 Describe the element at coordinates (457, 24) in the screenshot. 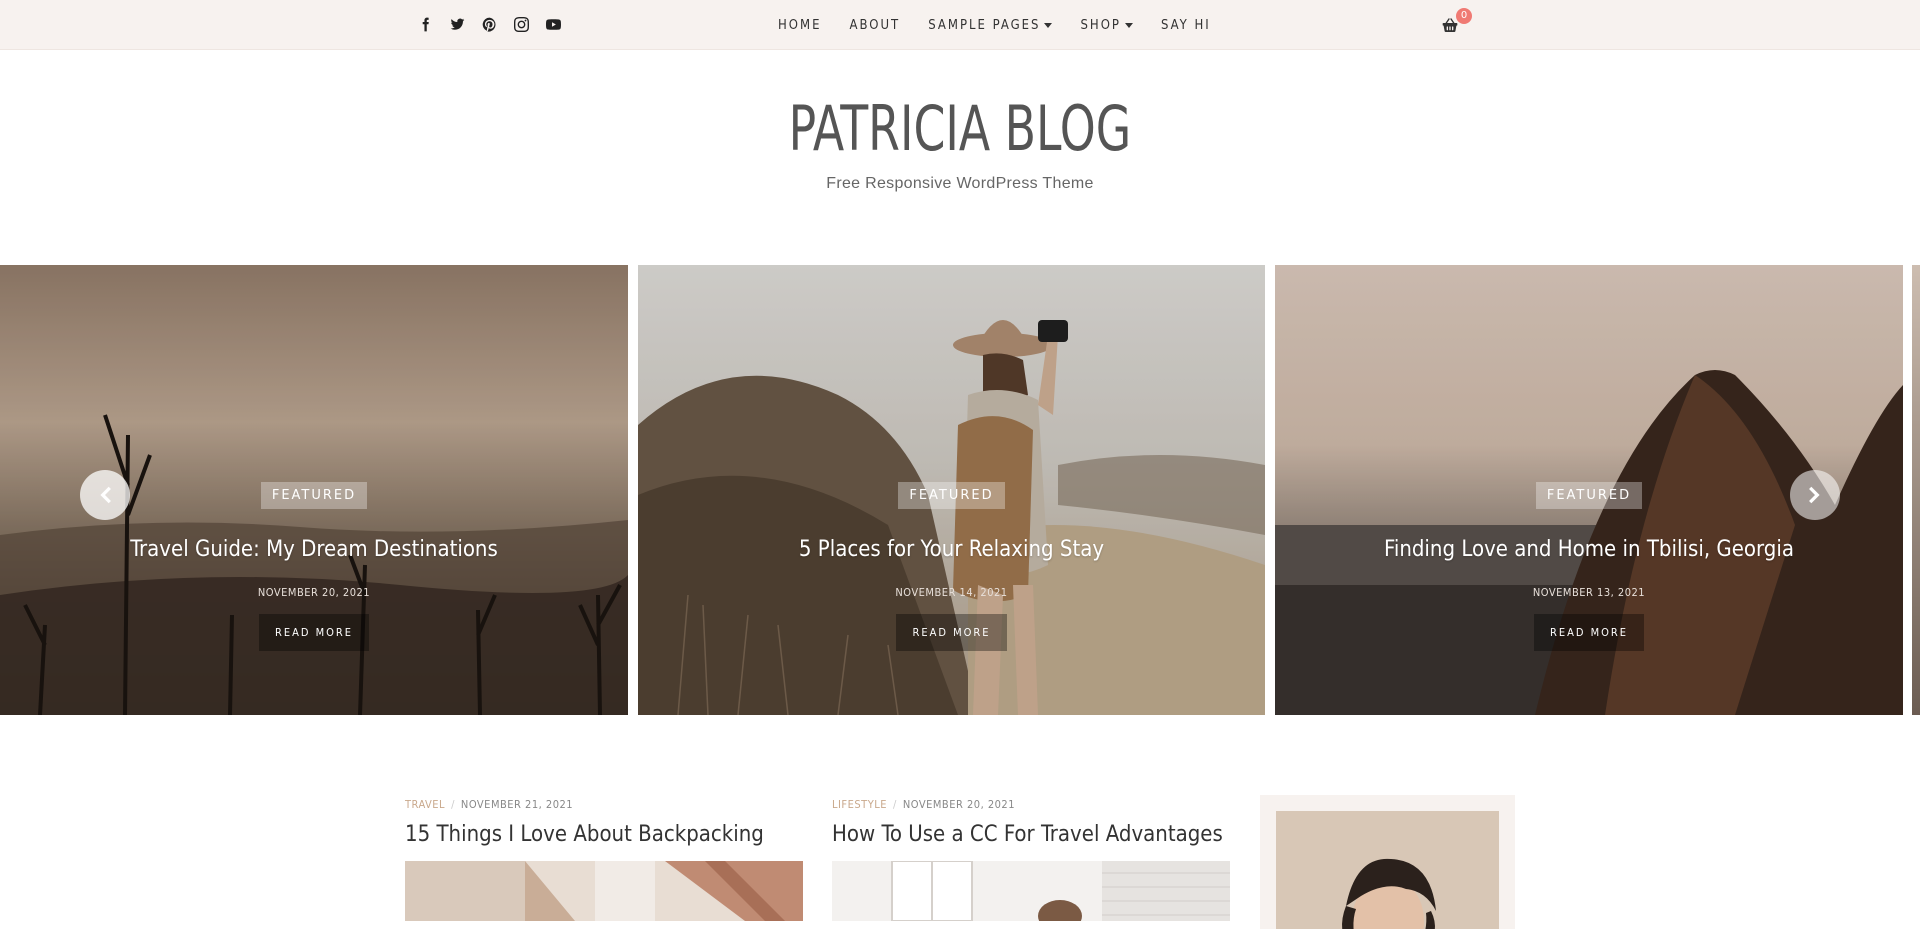

I see `twitter-icon` at that location.